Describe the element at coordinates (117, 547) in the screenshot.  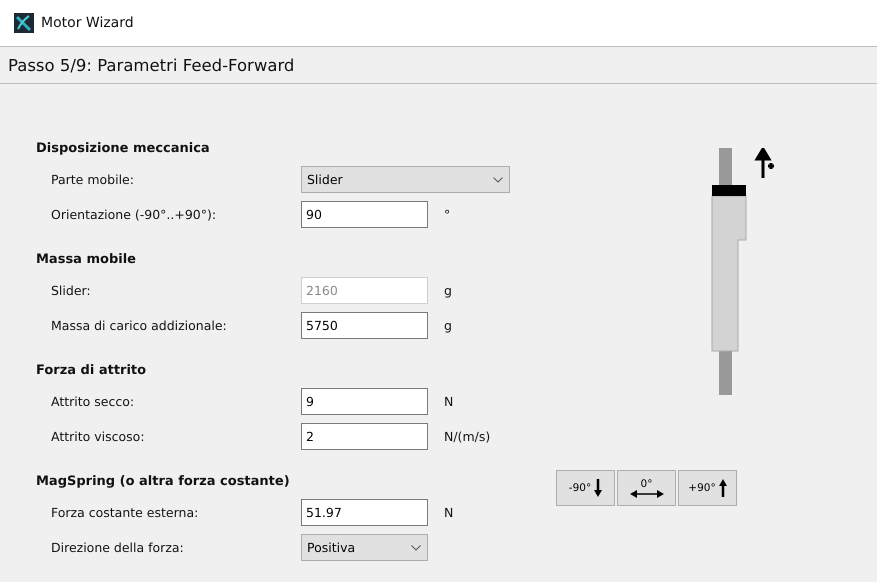
I see `field-label: Direzione della forza:` at that location.